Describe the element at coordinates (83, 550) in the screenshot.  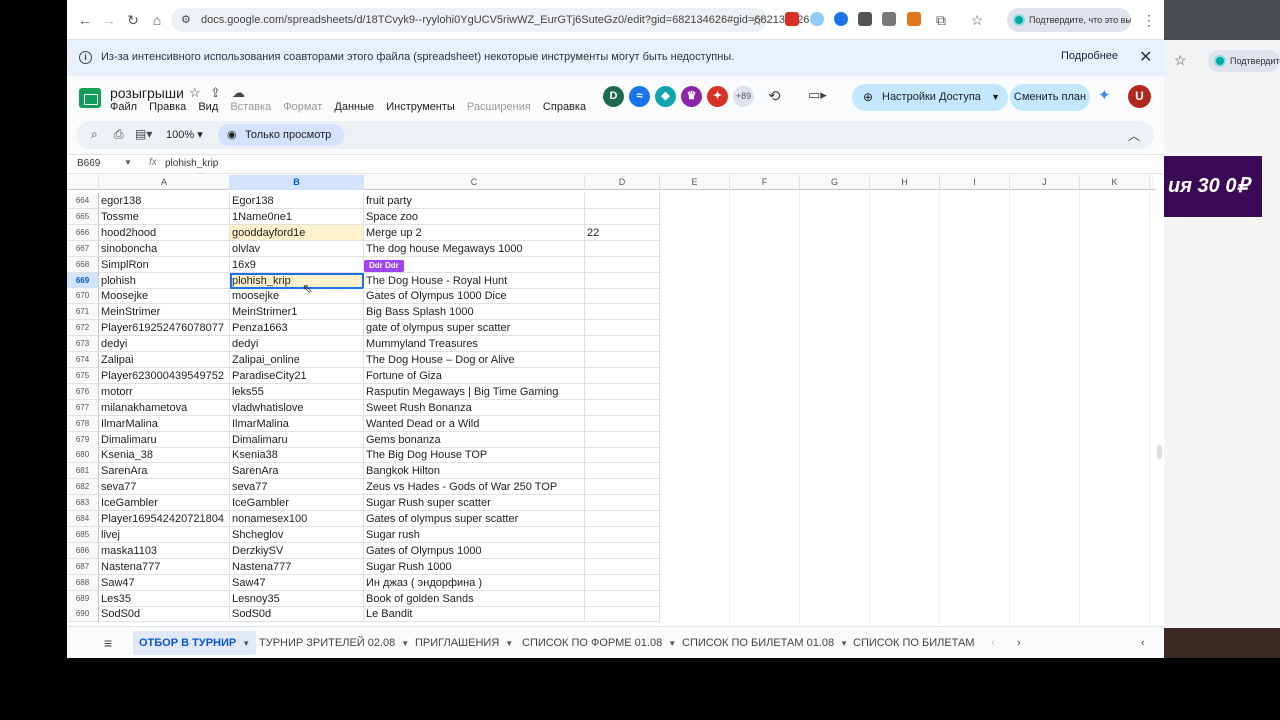
I see `row-number: 686` at that location.